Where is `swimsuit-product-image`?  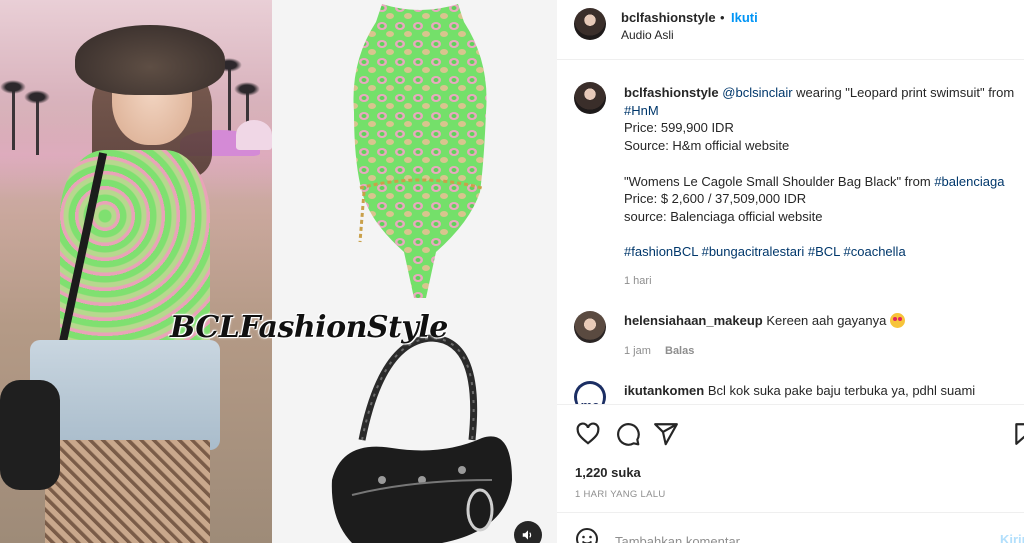
swimsuit-product-image is located at coordinates (420, 151).